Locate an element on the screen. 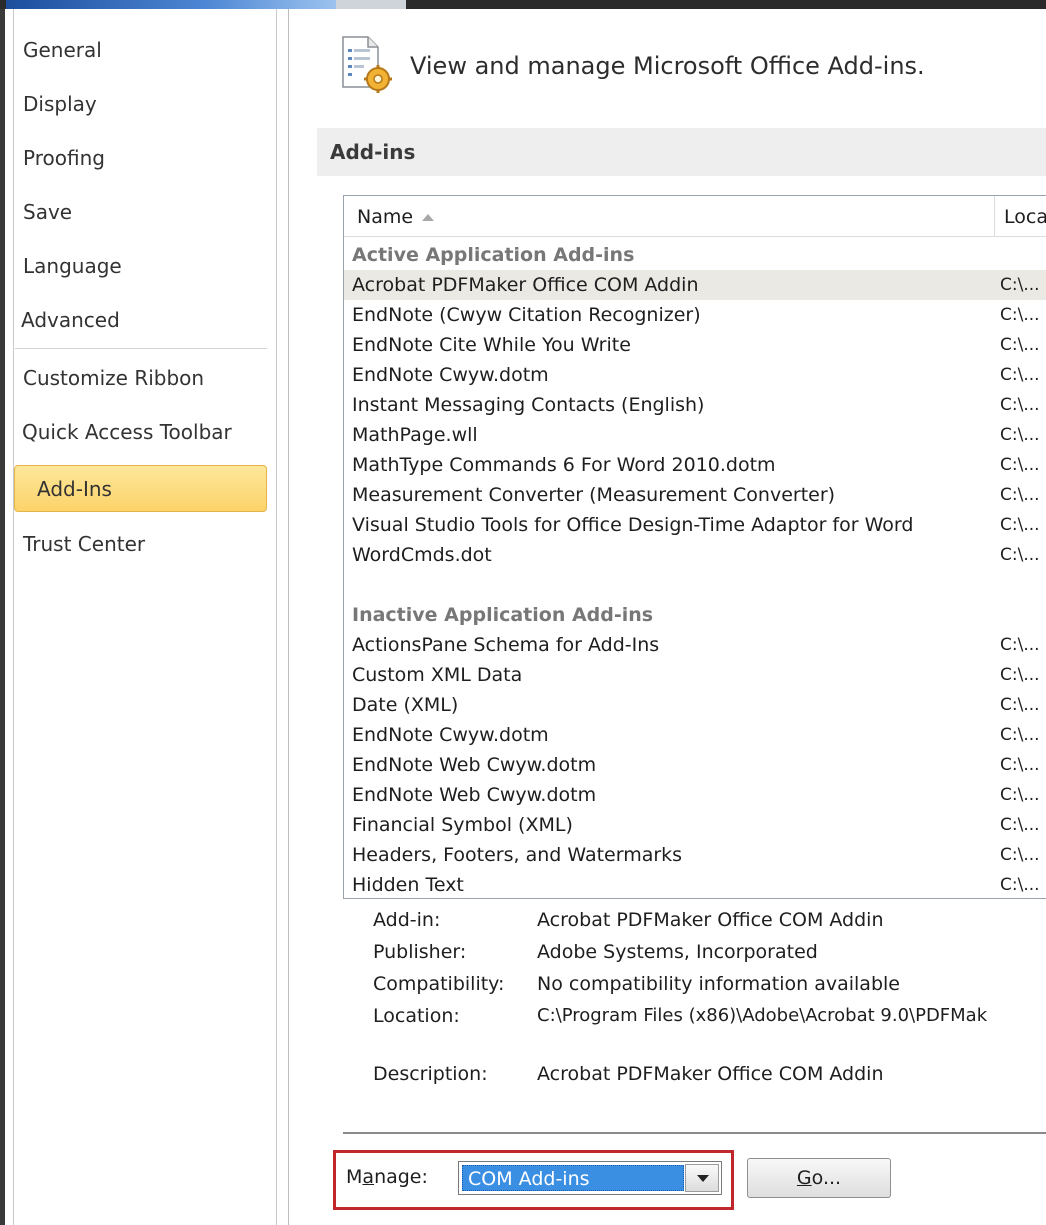  manage-label: Manage: is located at coordinates (387, 1177).